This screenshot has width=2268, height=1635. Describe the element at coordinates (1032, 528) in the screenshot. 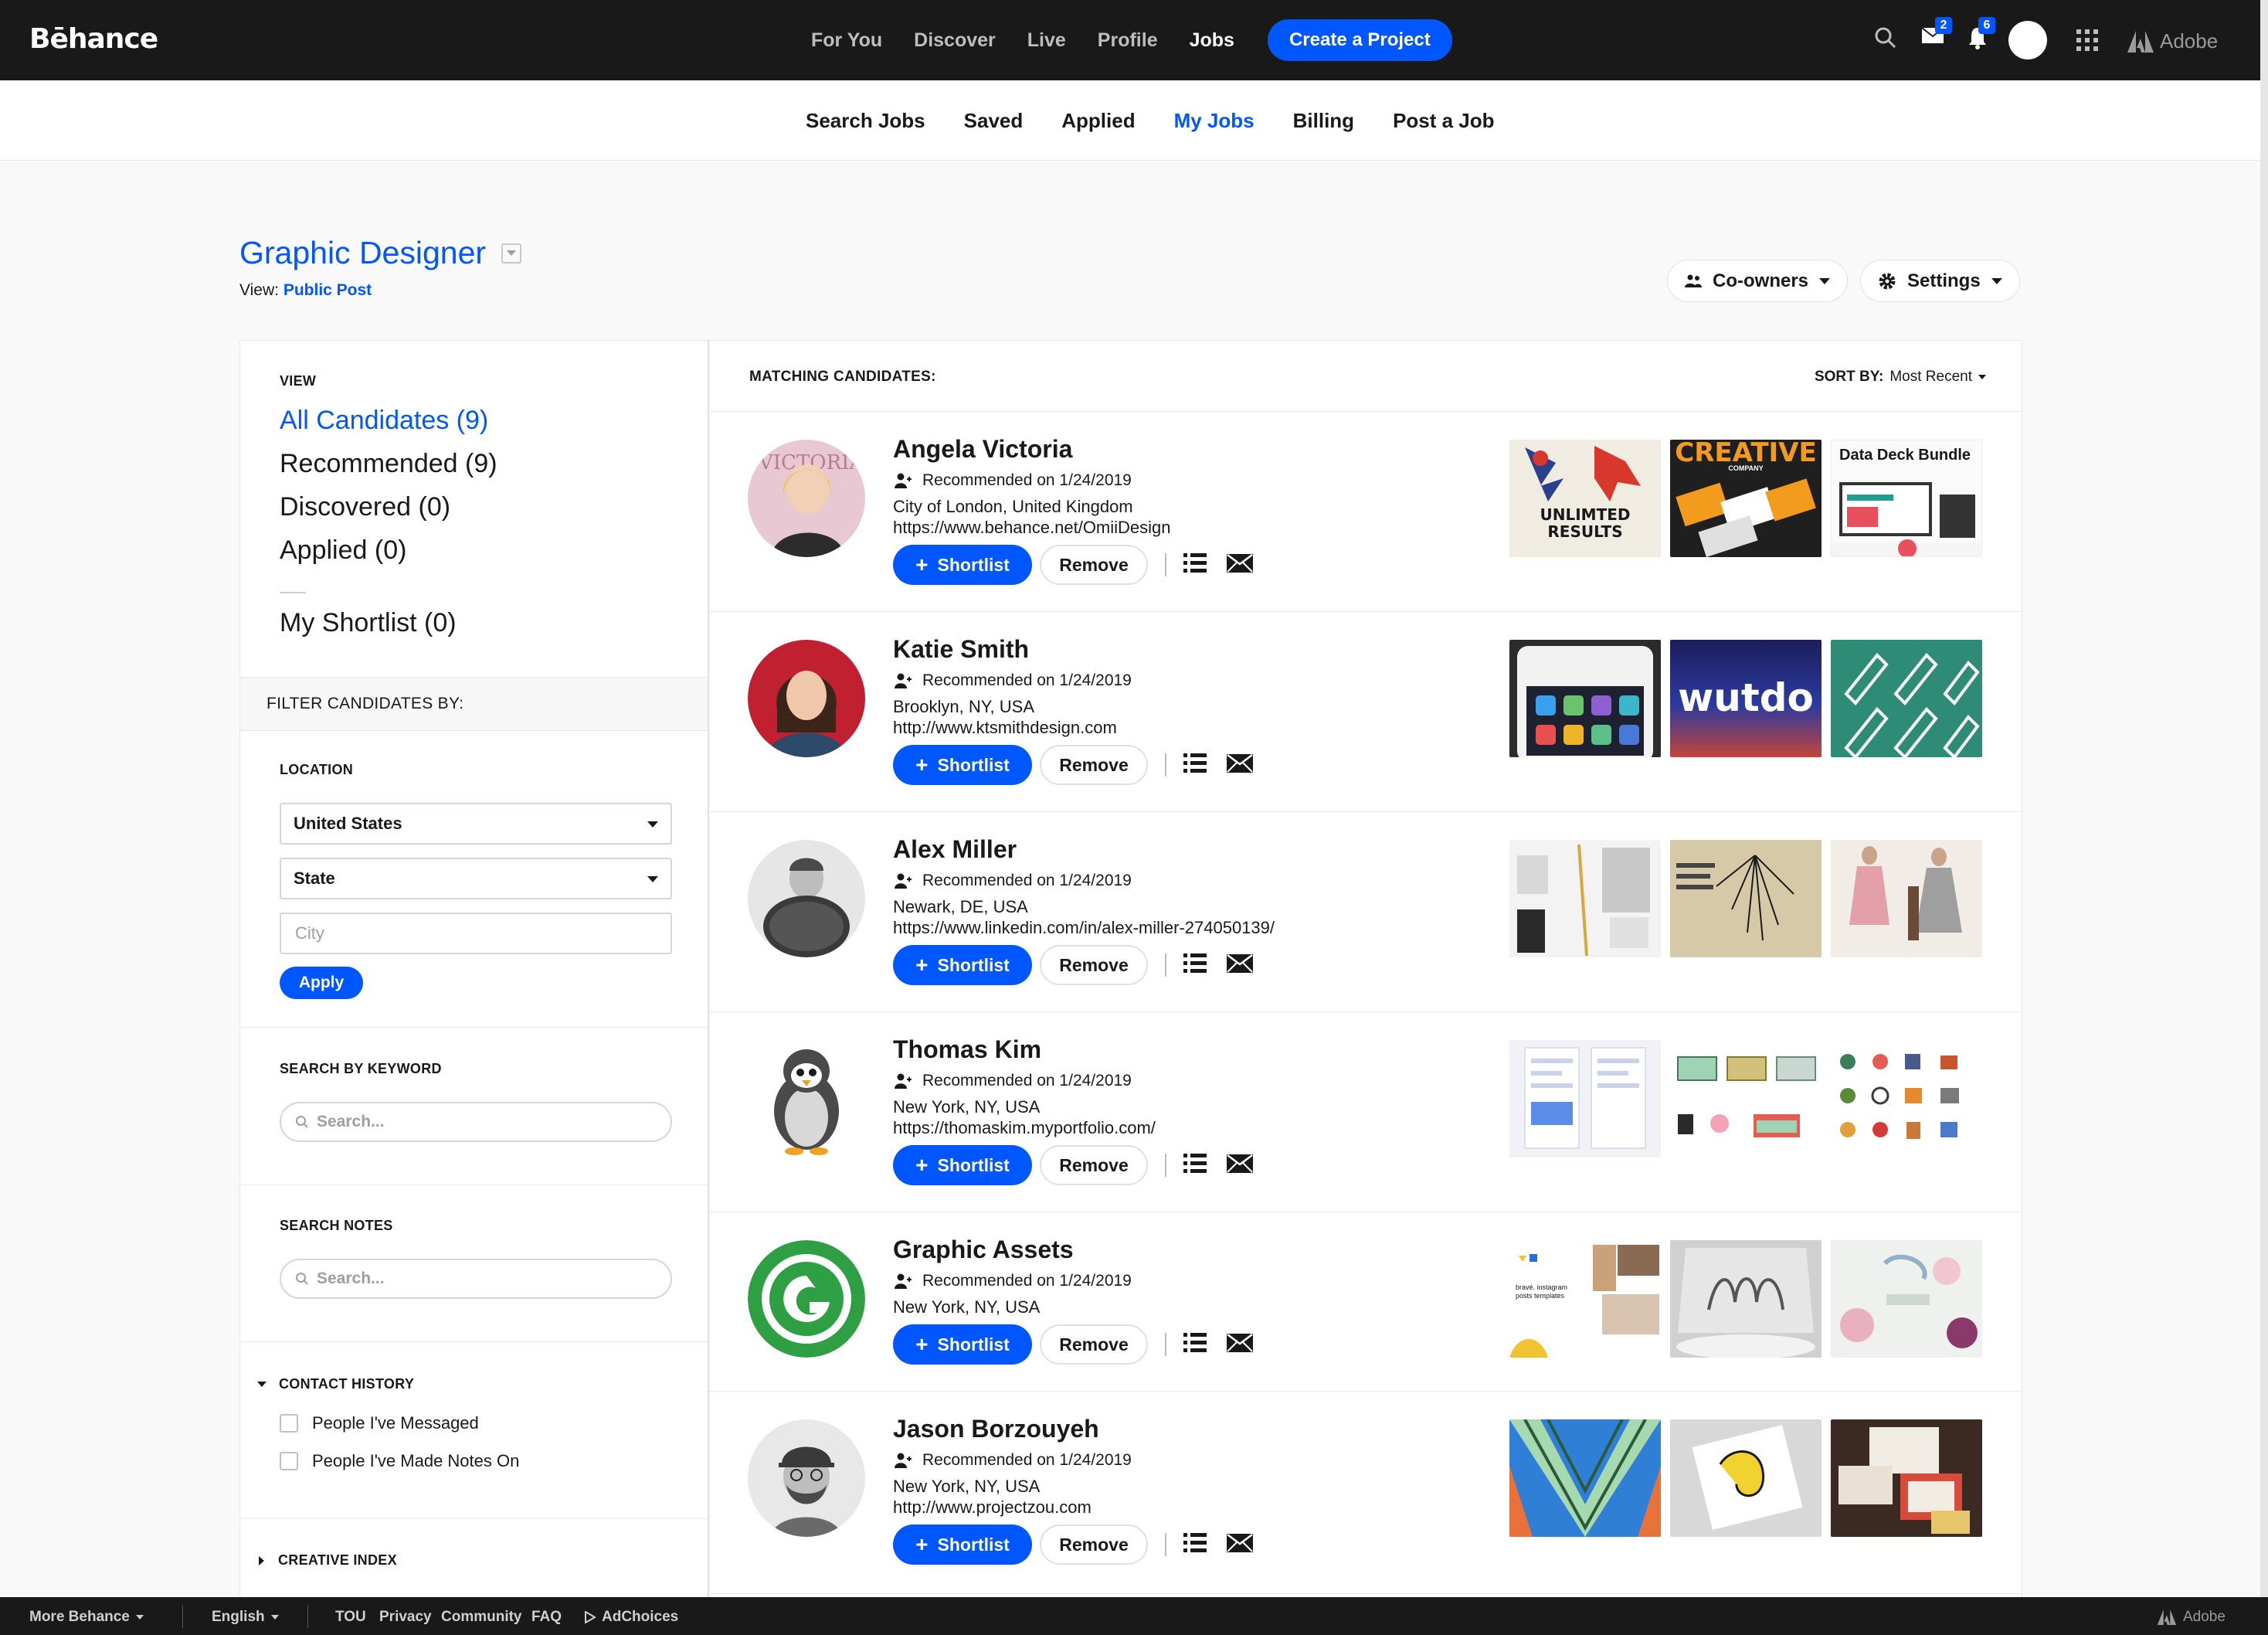

I see `candidate-url: https://www.behance.net/OmiiDesign` at that location.